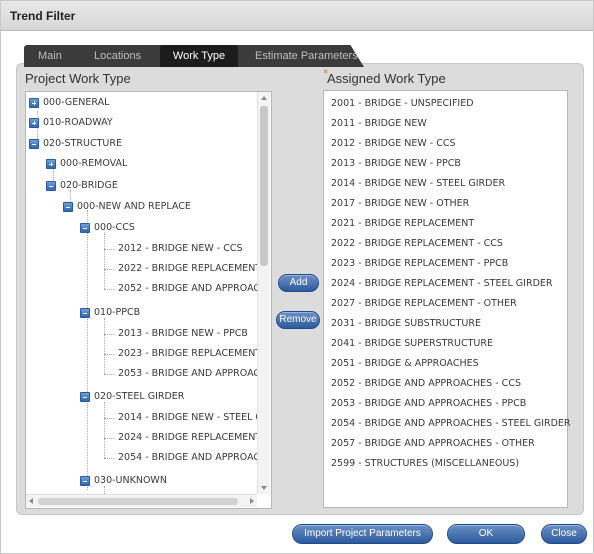 This screenshot has height=554, width=594. What do you see at coordinates (264, 98) in the screenshot?
I see `scroll-up-arrow-icon` at bounding box center [264, 98].